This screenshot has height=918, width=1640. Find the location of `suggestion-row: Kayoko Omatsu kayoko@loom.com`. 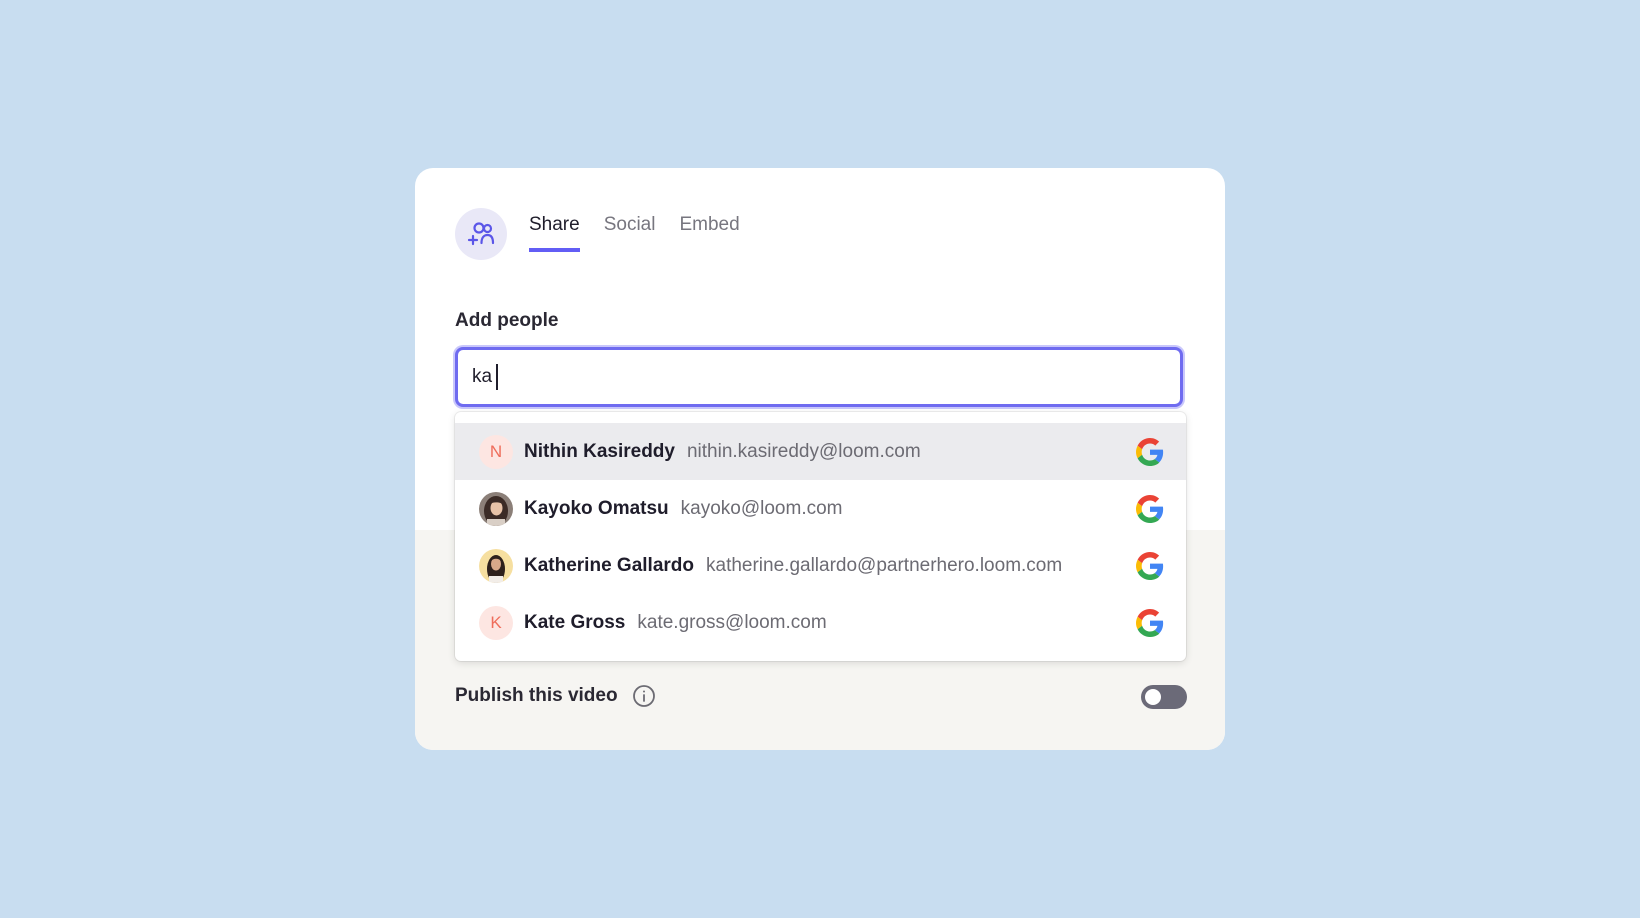

suggestion-row: Kayoko Omatsu kayoko@loom.com is located at coordinates (820, 508).